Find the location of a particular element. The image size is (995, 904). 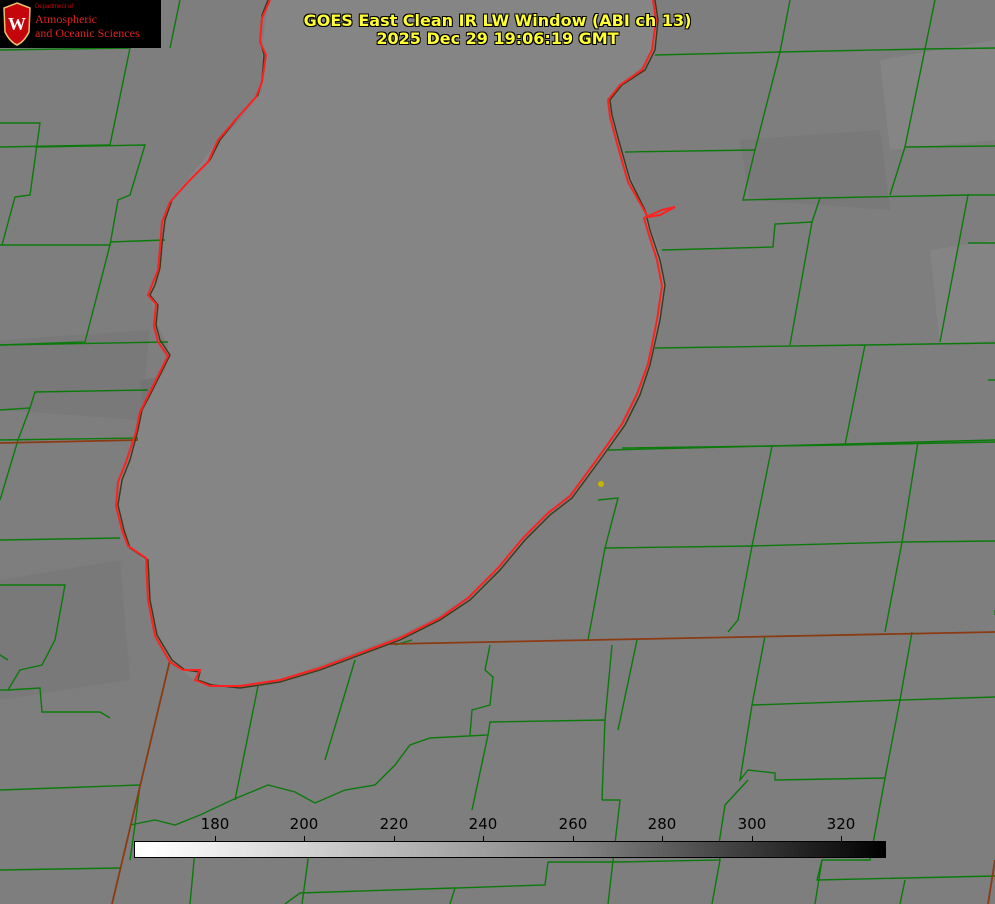

temperature-colorbar is located at coordinates (510, 849).